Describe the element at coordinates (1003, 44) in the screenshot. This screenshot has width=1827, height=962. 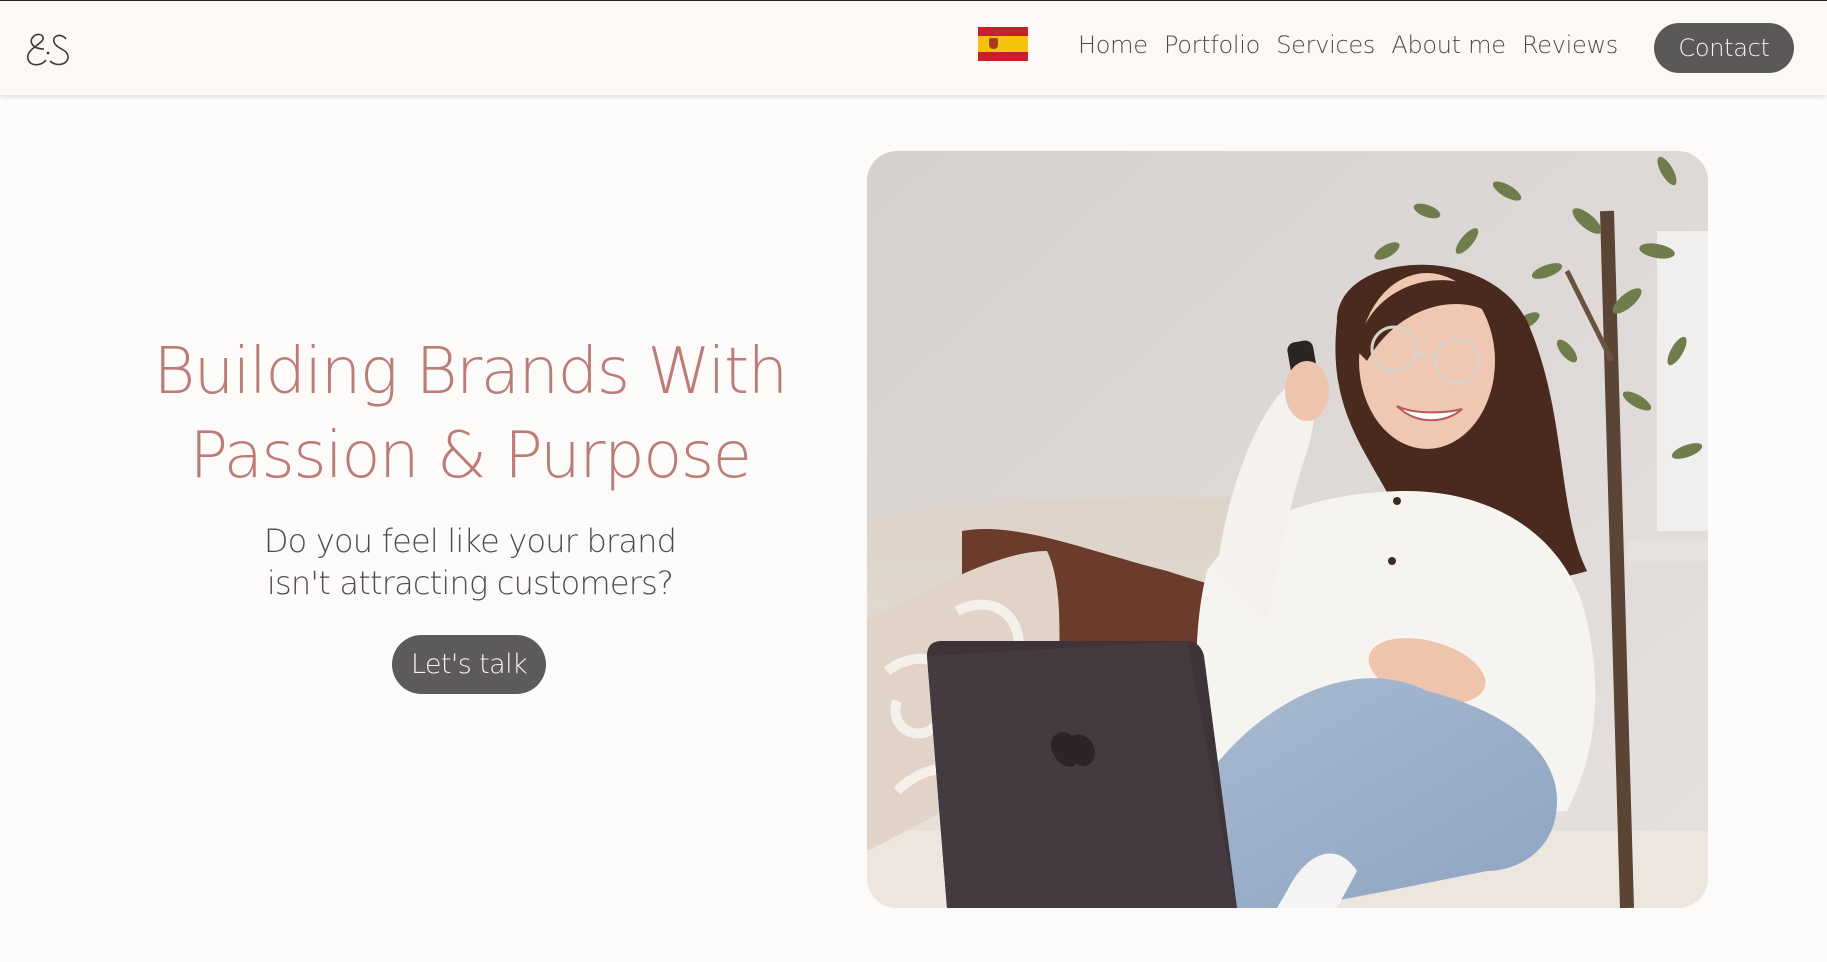
I see `spain-flag-icon` at that location.